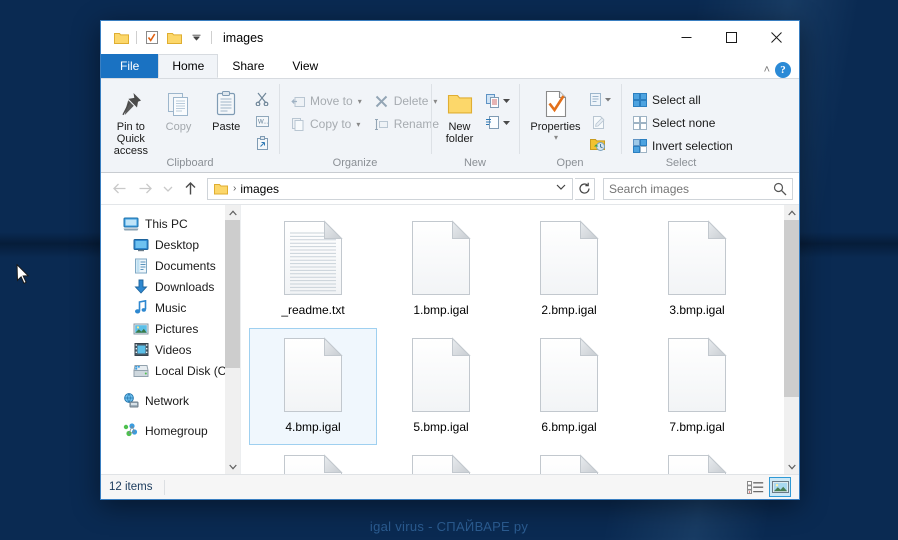 This screenshot has height=540, width=898. Describe the element at coordinates (791, 466) in the screenshot. I see `file-scroll-down-arrow-icon` at that location.